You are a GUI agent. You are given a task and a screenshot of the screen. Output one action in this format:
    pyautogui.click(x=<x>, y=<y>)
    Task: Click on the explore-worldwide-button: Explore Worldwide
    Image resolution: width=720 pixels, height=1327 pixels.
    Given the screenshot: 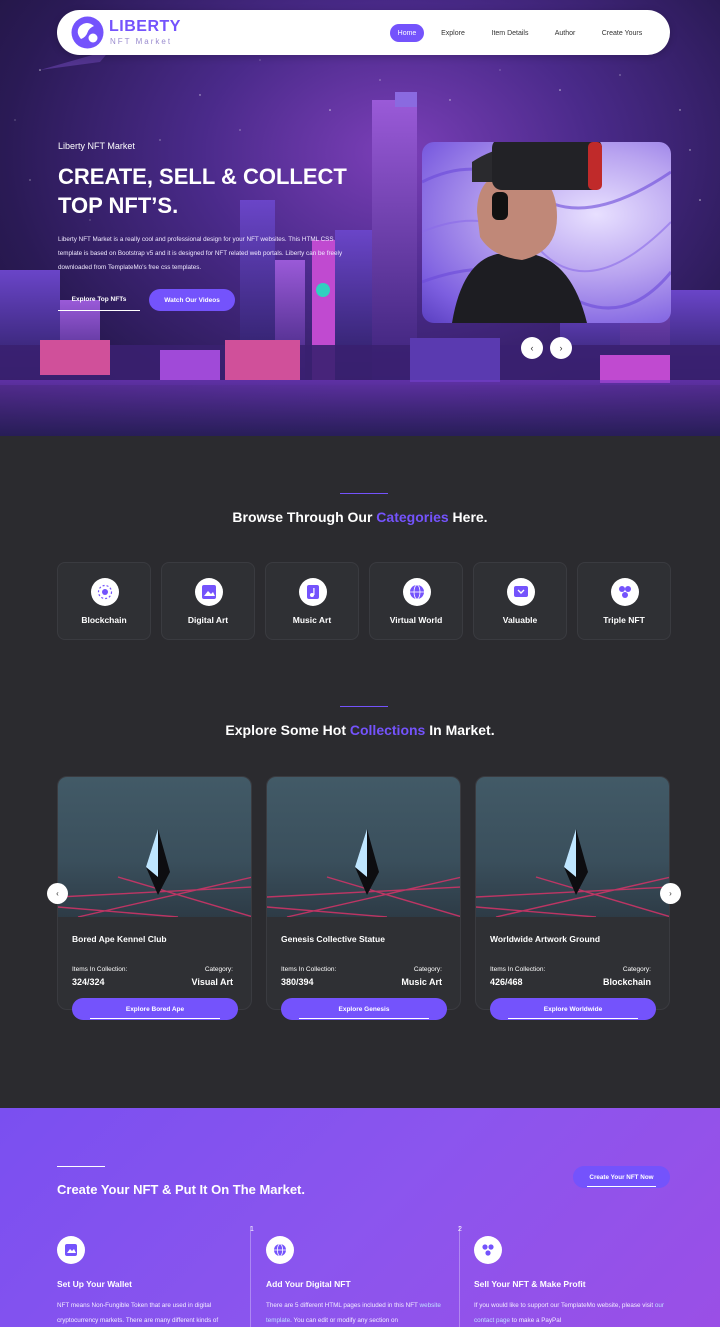 What is the action you would take?
    pyautogui.click(x=573, y=1009)
    